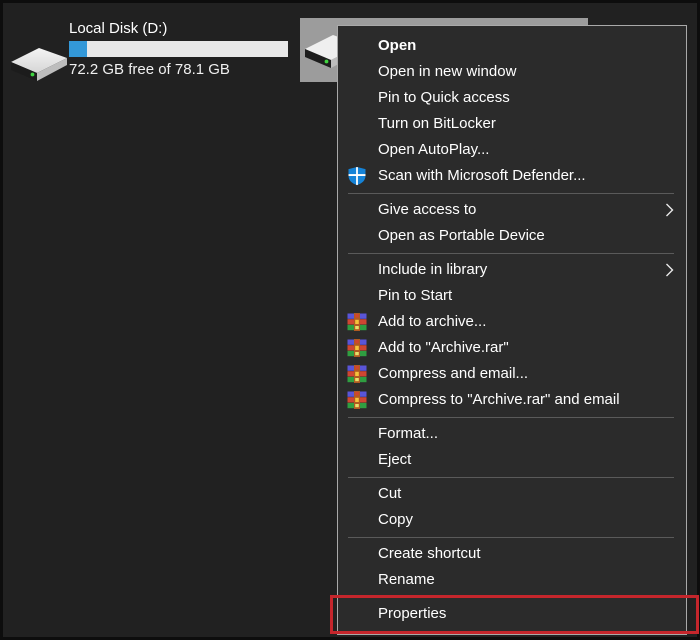 The width and height of the screenshot is (700, 640). Describe the element at coordinates (512, 520) in the screenshot. I see `menu-item-copy: Copy` at that location.